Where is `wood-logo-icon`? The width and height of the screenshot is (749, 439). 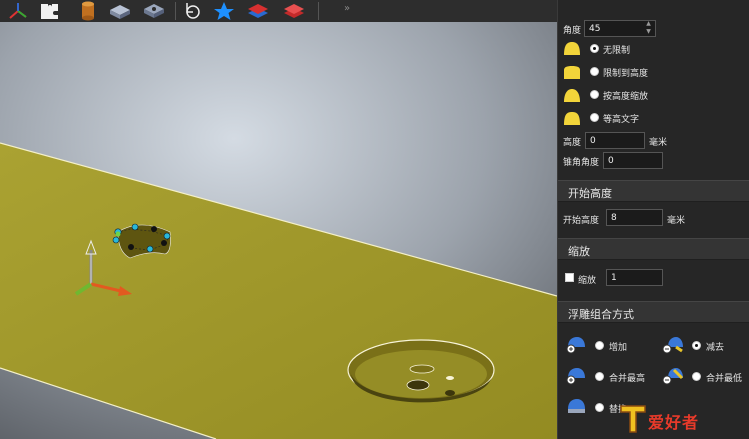
wood-logo-icon is located at coordinates (633, 419).